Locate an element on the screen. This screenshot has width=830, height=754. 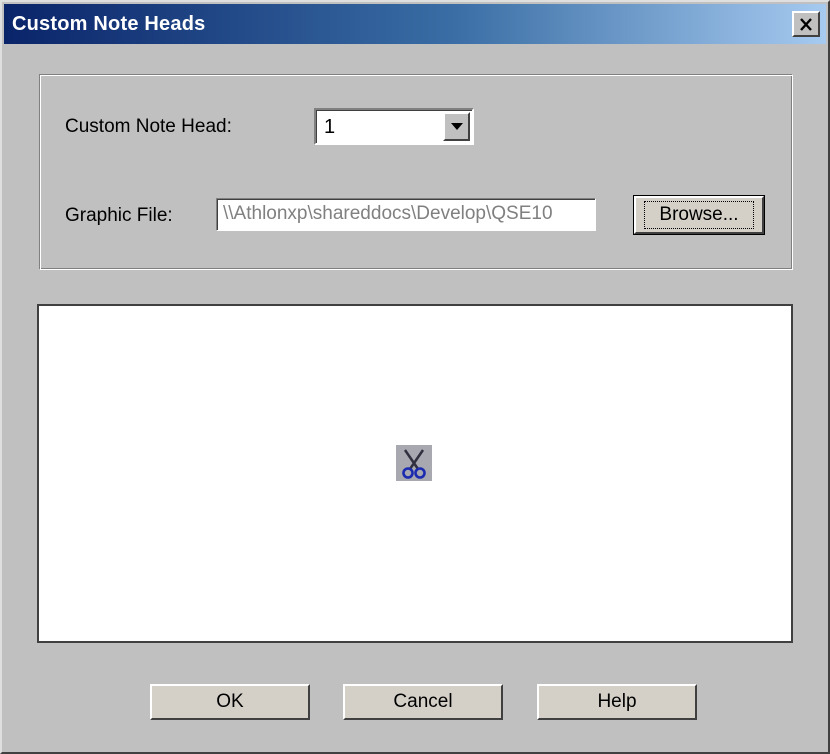
scissors-icon is located at coordinates (414, 463).